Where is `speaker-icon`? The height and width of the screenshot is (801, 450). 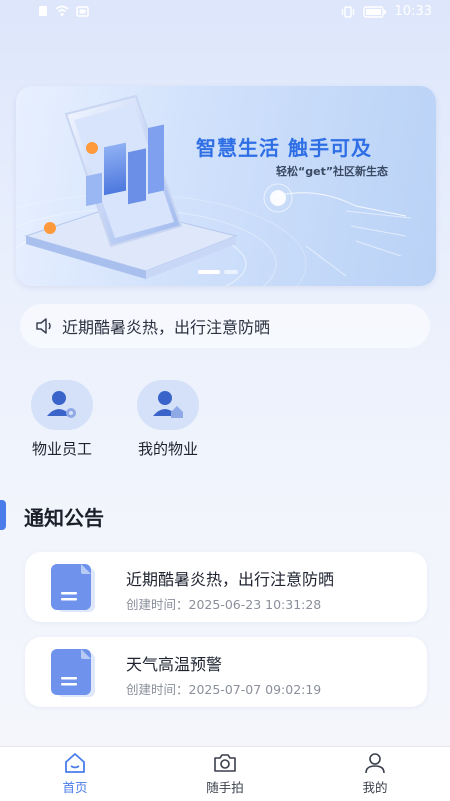 speaker-icon is located at coordinates (43, 326).